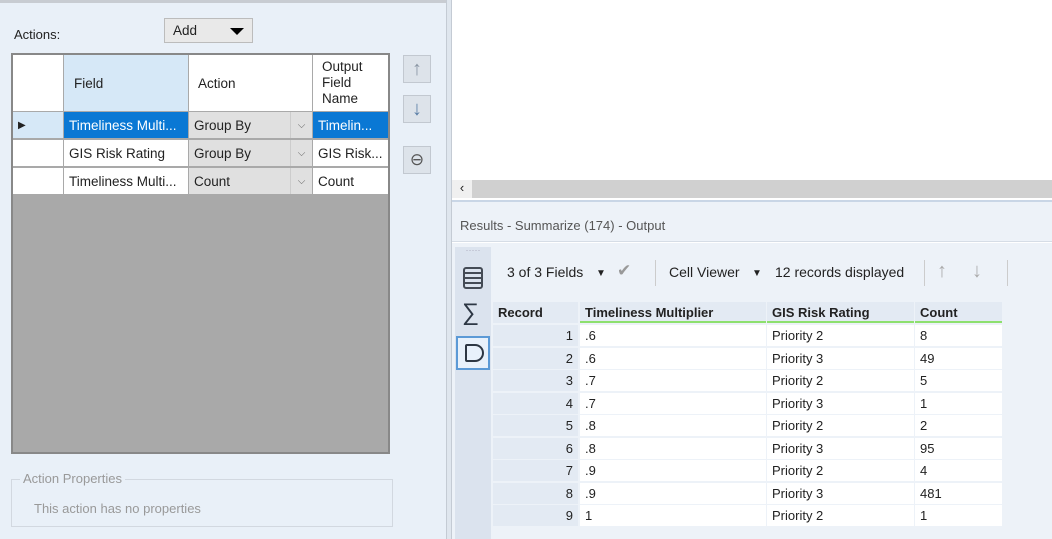 The height and width of the screenshot is (539, 1052). What do you see at coordinates (958, 448) in the screenshot?
I see `results-cell: 95` at bounding box center [958, 448].